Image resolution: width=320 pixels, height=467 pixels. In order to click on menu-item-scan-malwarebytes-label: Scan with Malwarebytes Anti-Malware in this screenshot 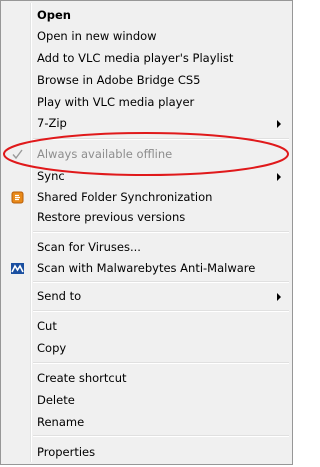, I will do `click(146, 268)`.